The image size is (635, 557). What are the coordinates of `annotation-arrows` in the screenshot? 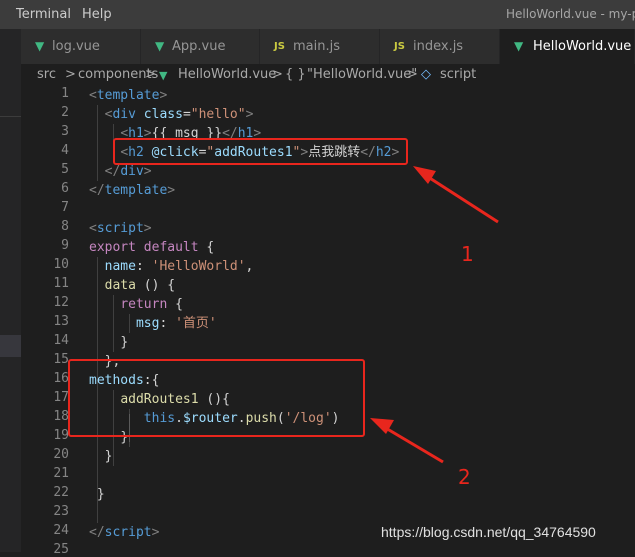 It's located at (434, 315).